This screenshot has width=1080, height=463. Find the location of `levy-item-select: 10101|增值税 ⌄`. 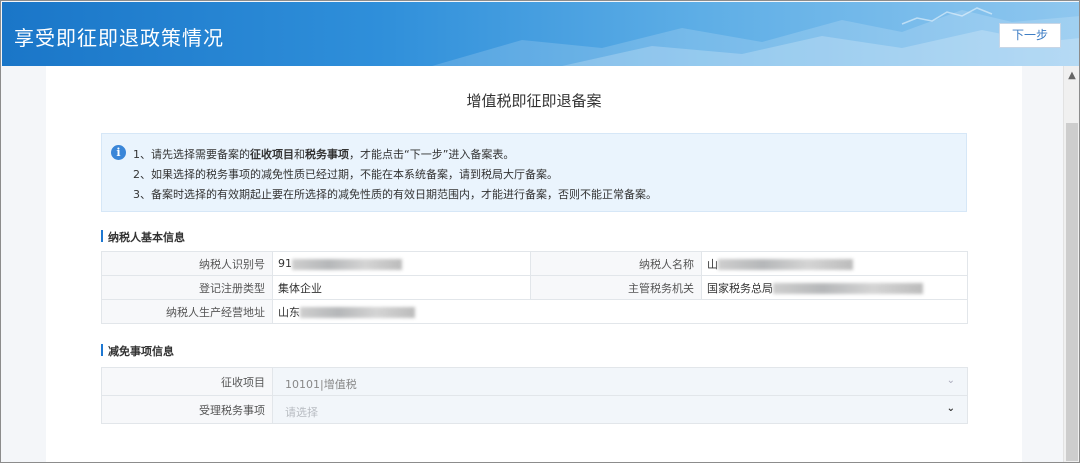

levy-item-select: 10101|增值税 ⌄ is located at coordinates (620, 381).